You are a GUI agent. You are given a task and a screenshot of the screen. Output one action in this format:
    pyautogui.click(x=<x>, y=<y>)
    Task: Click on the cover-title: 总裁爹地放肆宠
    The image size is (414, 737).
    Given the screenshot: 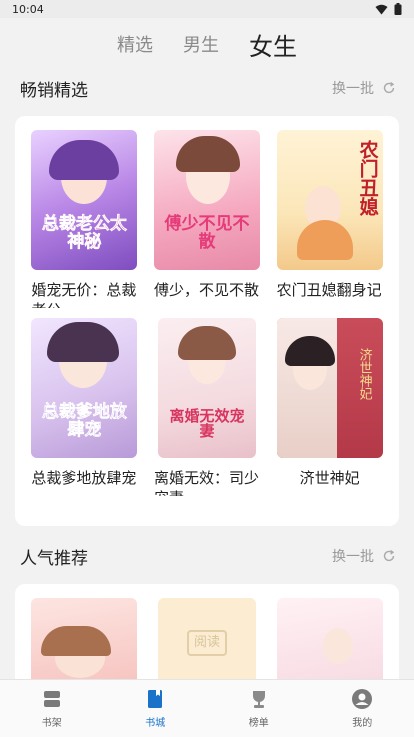 What is the action you would take?
    pyautogui.click(x=84, y=421)
    